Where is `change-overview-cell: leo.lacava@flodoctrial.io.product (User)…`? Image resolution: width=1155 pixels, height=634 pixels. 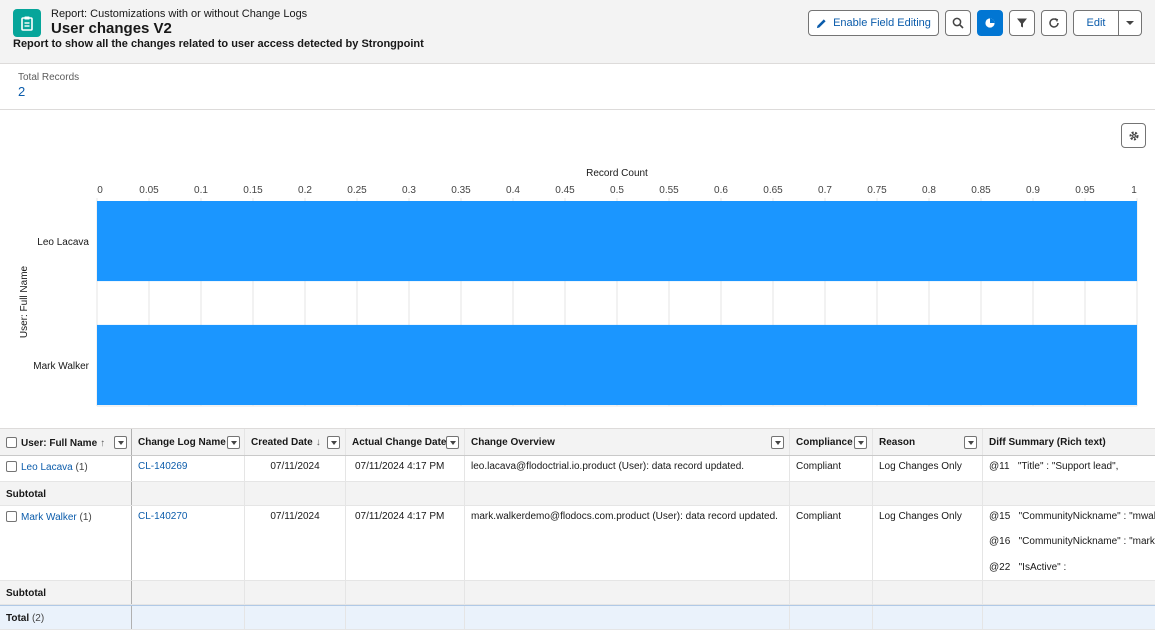
change-overview-cell: leo.lacava@flodoctrial.io.product (User)… is located at coordinates (627, 468).